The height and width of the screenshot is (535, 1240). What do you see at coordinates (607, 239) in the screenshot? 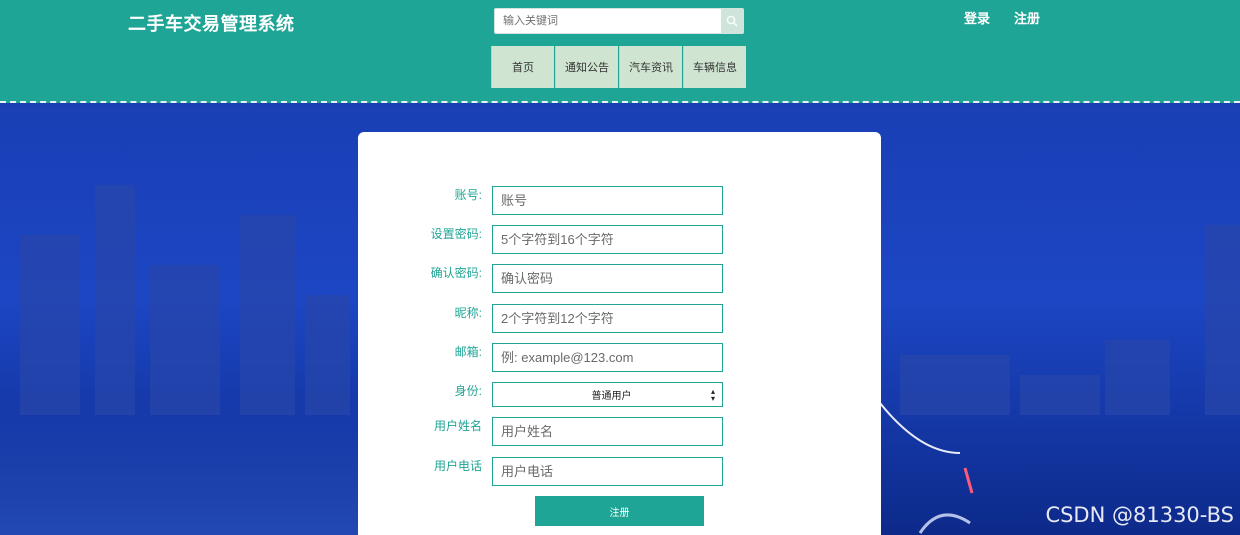
I see `password-input` at bounding box center [607, 239].